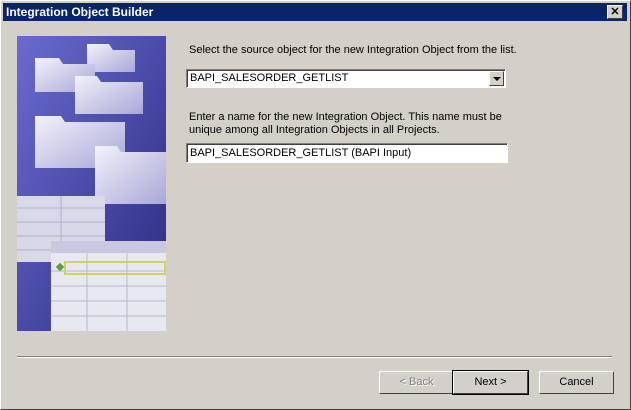  I want to click on source-object-dropdown: BAPI_SALESORDER_GETLIST, so click(346, 78).